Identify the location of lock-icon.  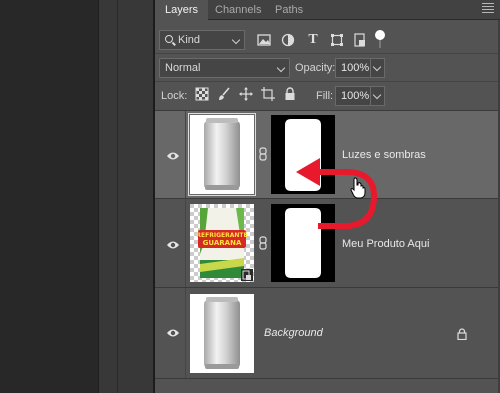
(462, 334).